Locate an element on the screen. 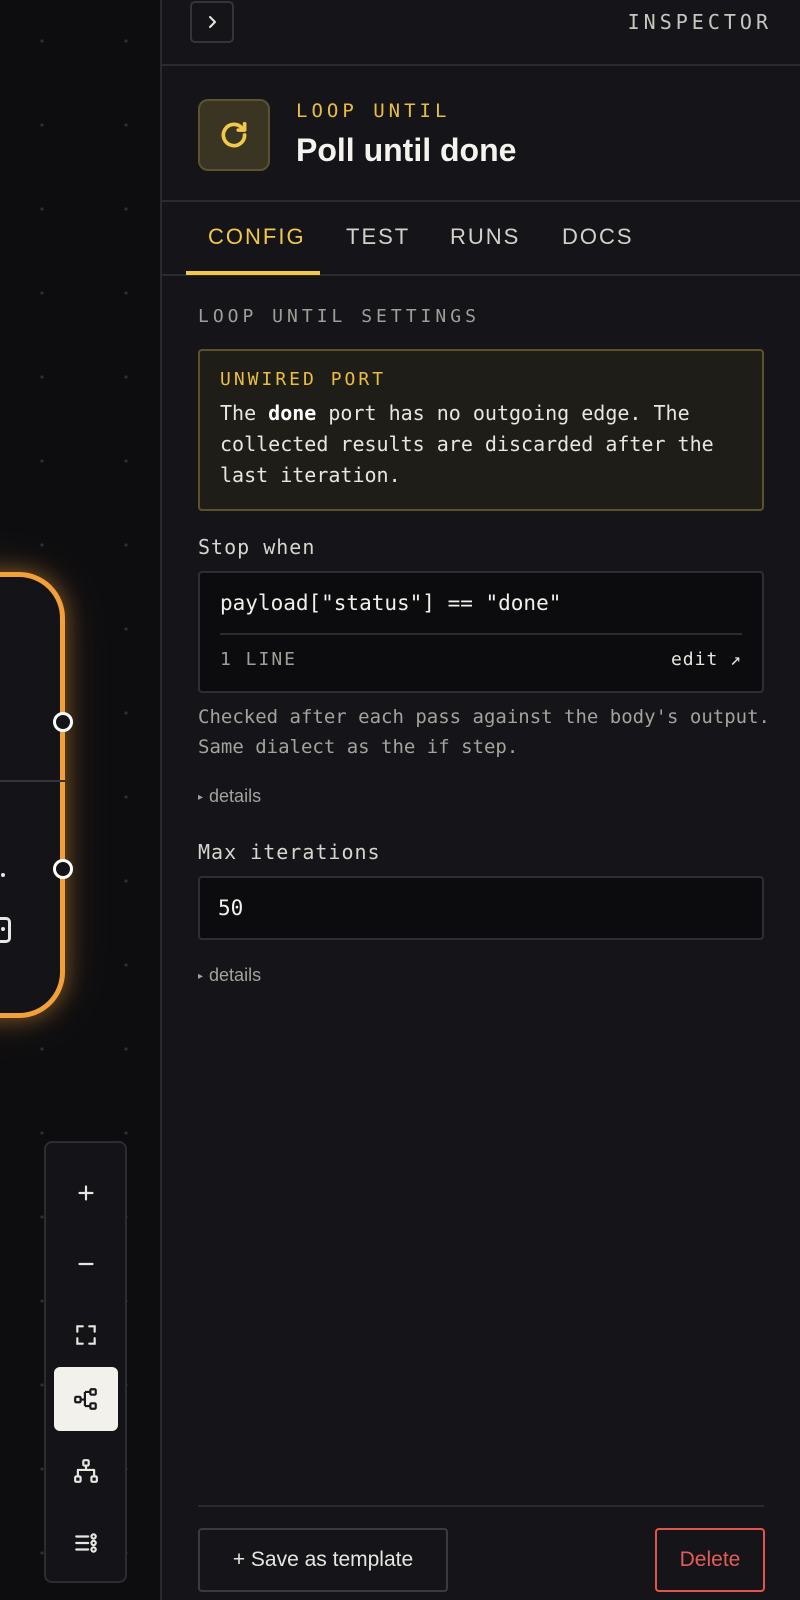 The width and height of the screenshot is (800, 1600). fit-view-button is located at coordinates (86, 1335).